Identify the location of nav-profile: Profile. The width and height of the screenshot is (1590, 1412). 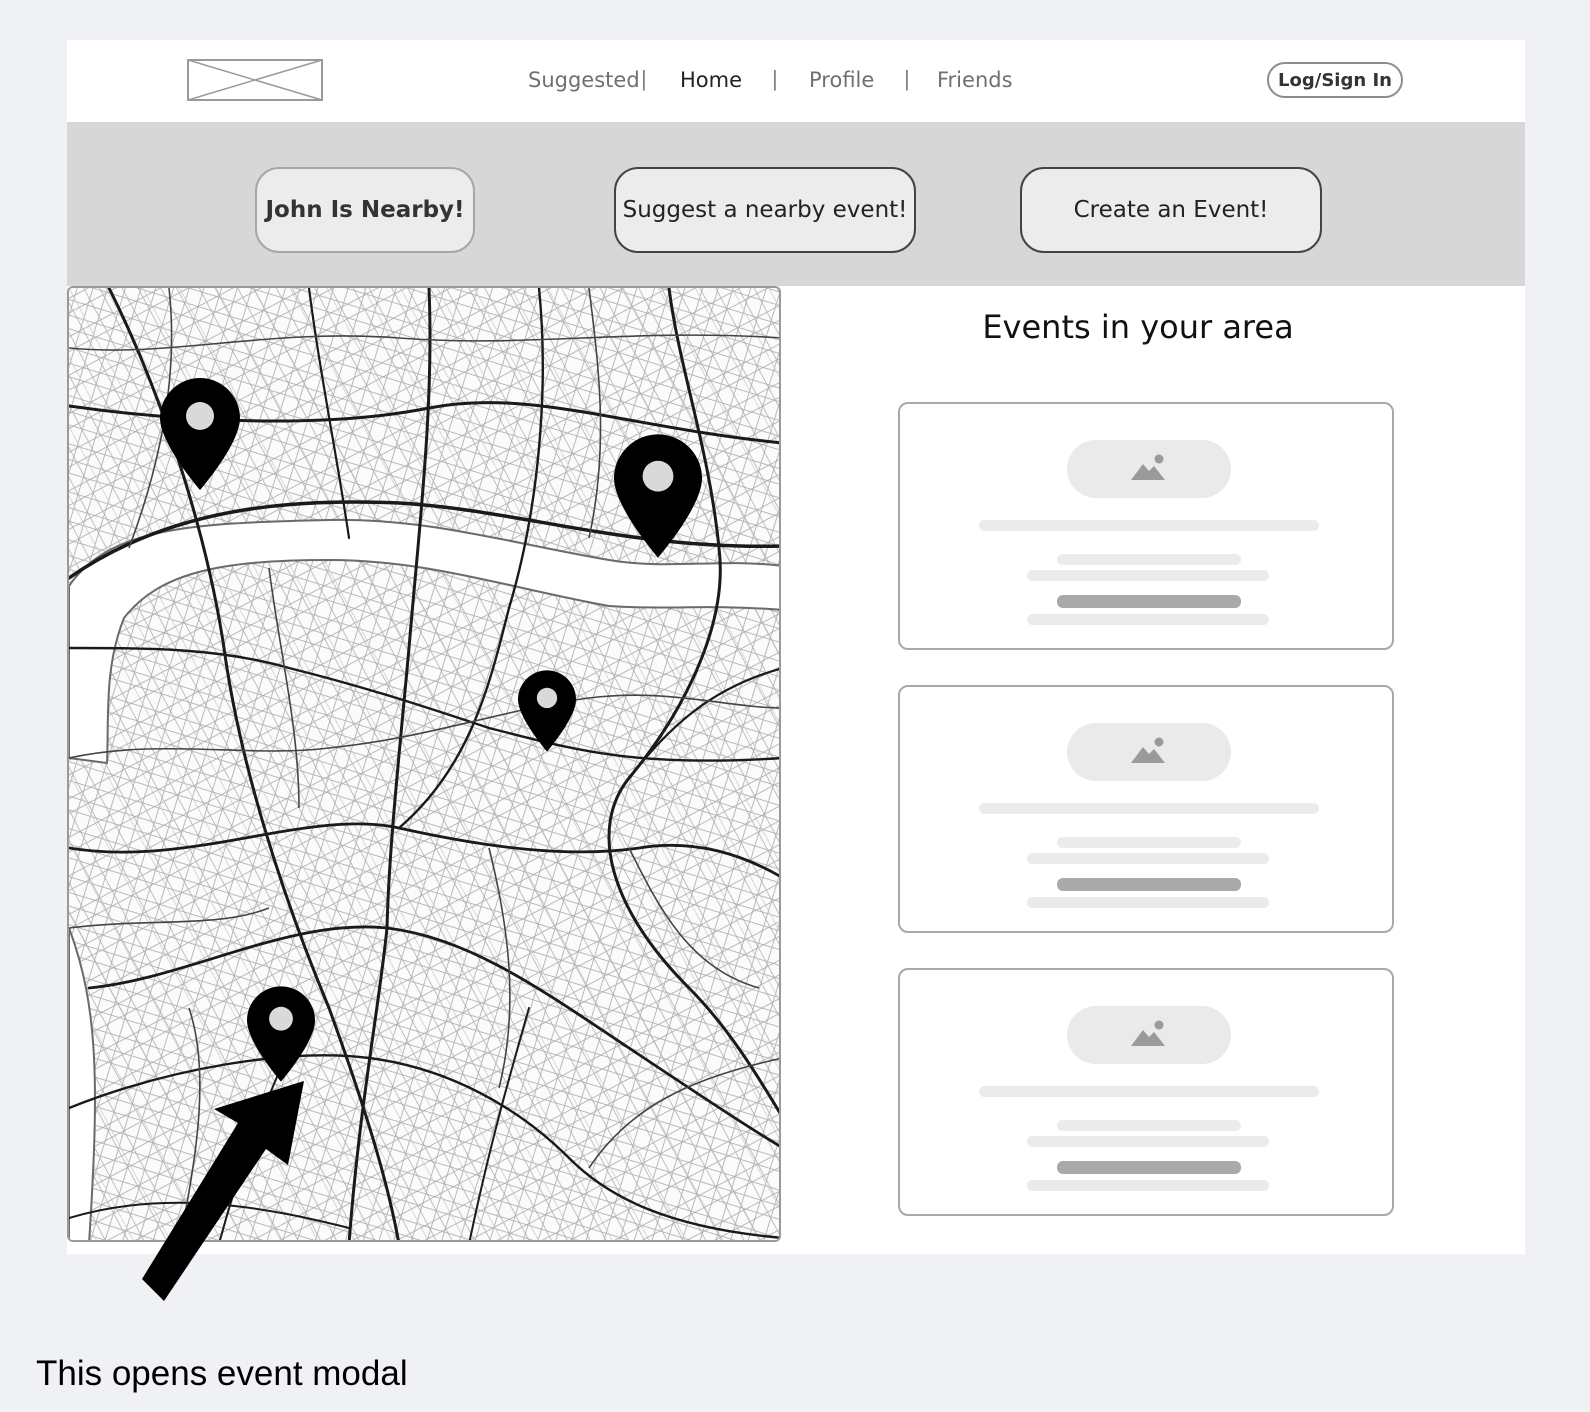
(841, 80).